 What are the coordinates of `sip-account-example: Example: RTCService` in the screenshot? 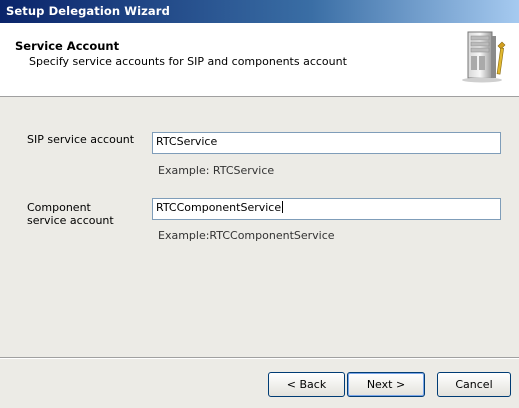 It's located at (216, 170).